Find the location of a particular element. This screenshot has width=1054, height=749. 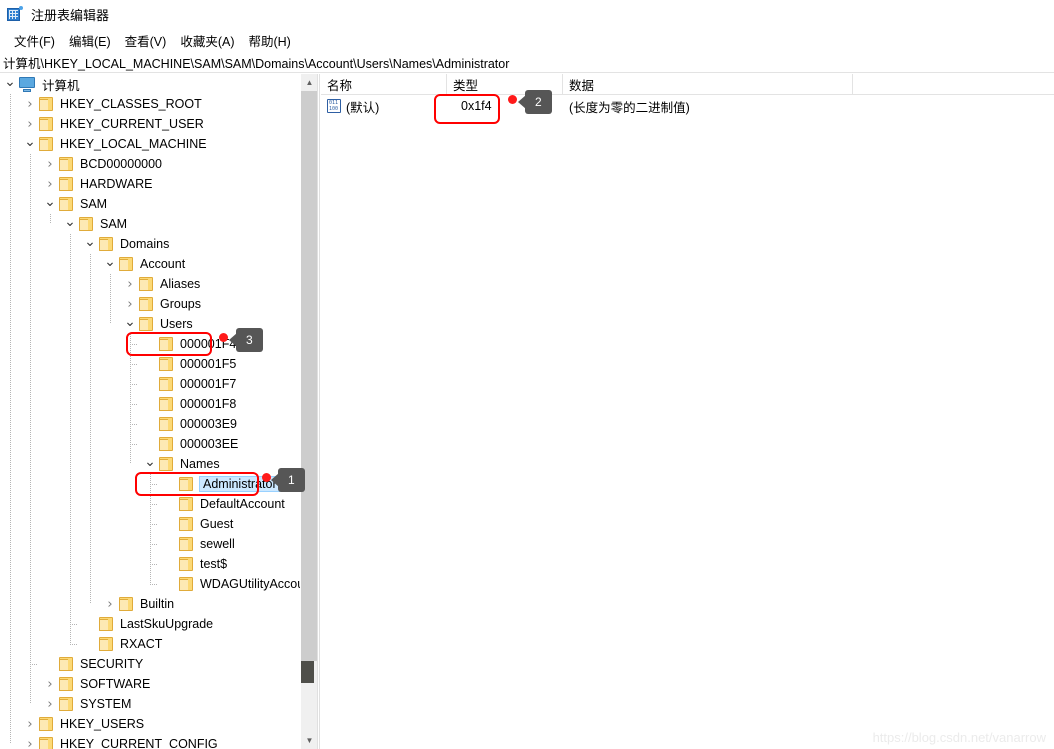

column-header-data: 数据 is located at coordinates (708, 84).